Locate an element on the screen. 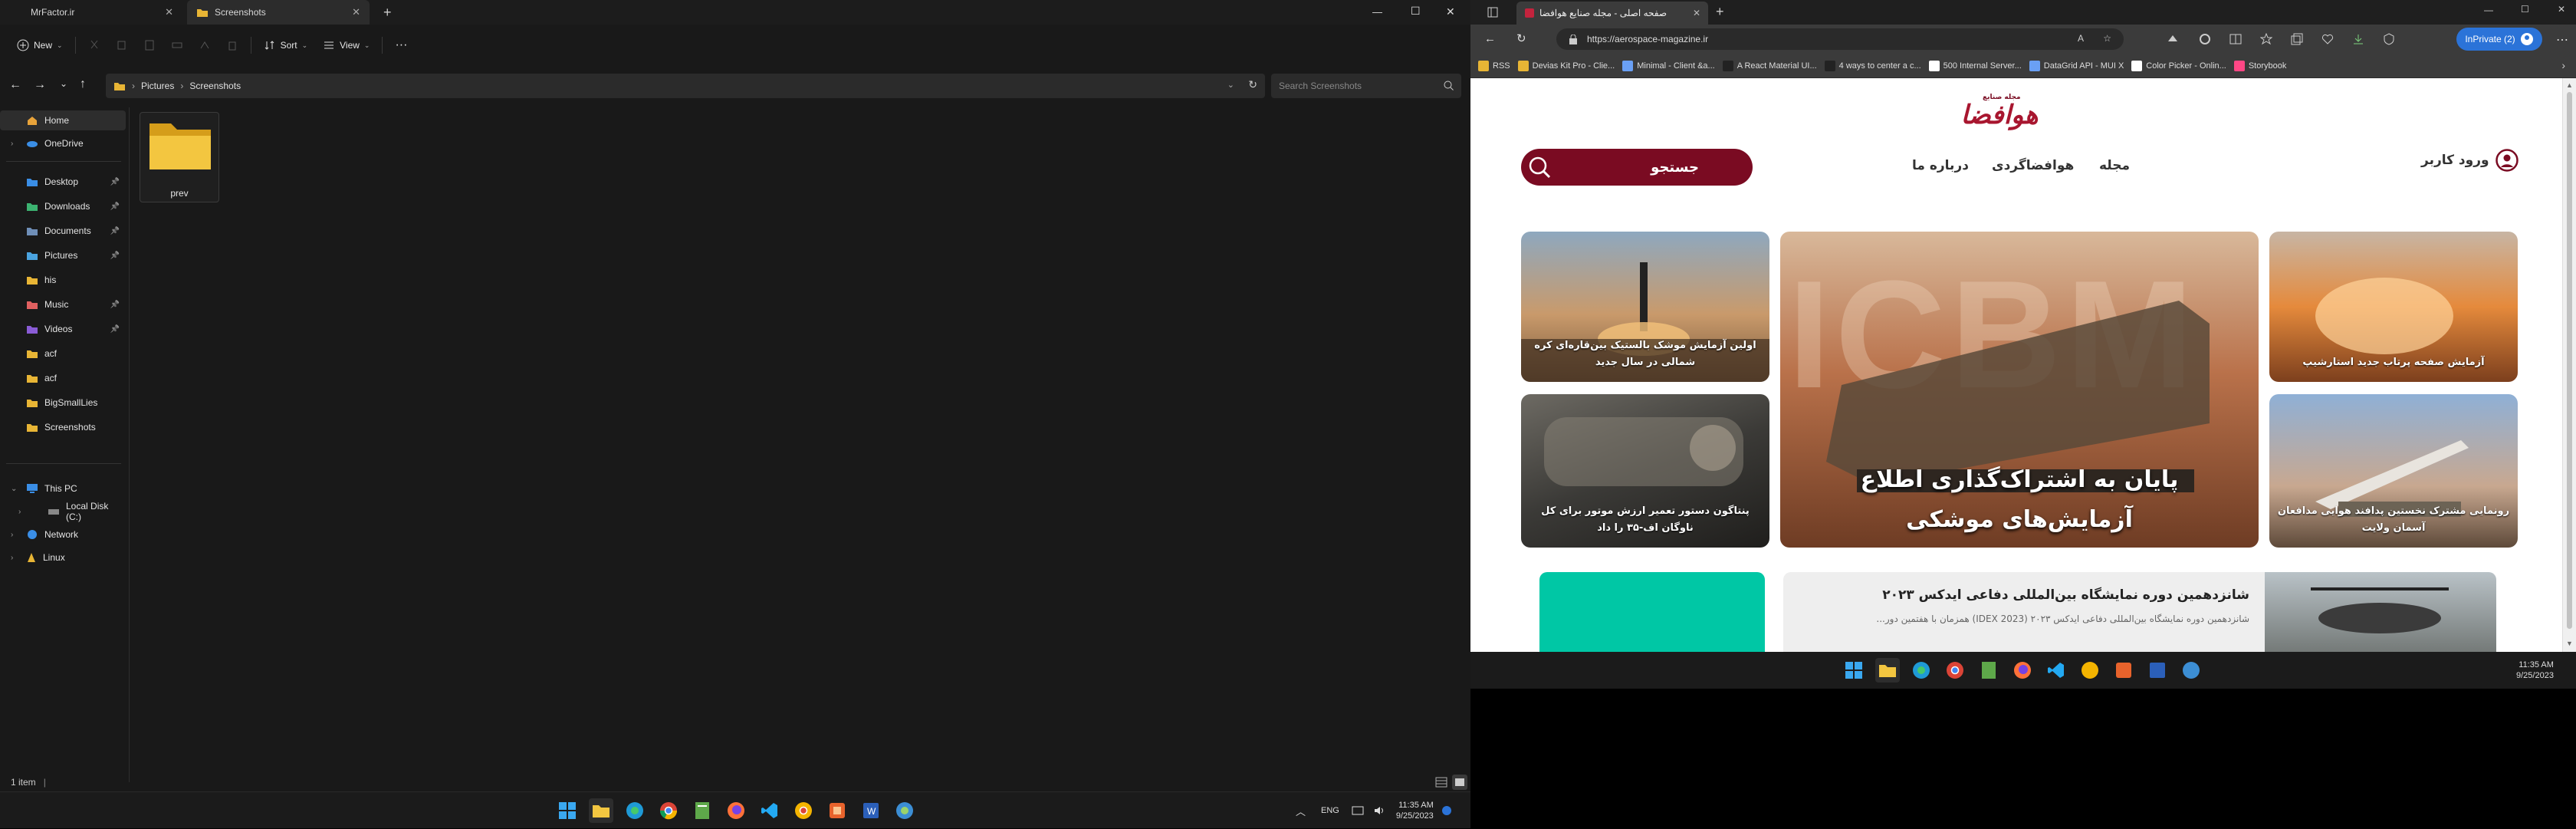 This screenshot has height=829, width=2576. address-bar: › Pictures › Screenshots ⌄ ↻ is located at coordinates (686, 86).